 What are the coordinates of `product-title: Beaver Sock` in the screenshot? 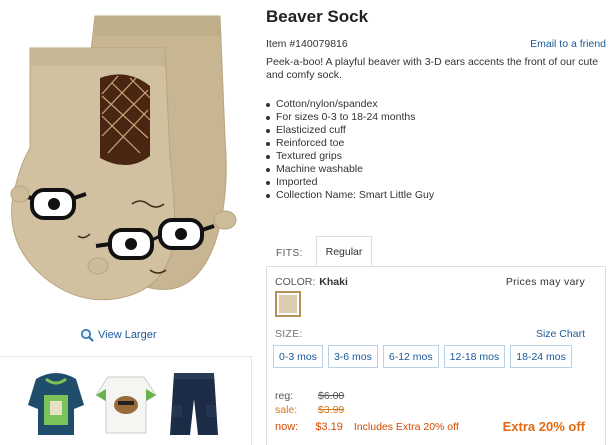 It's located at (317, 16).